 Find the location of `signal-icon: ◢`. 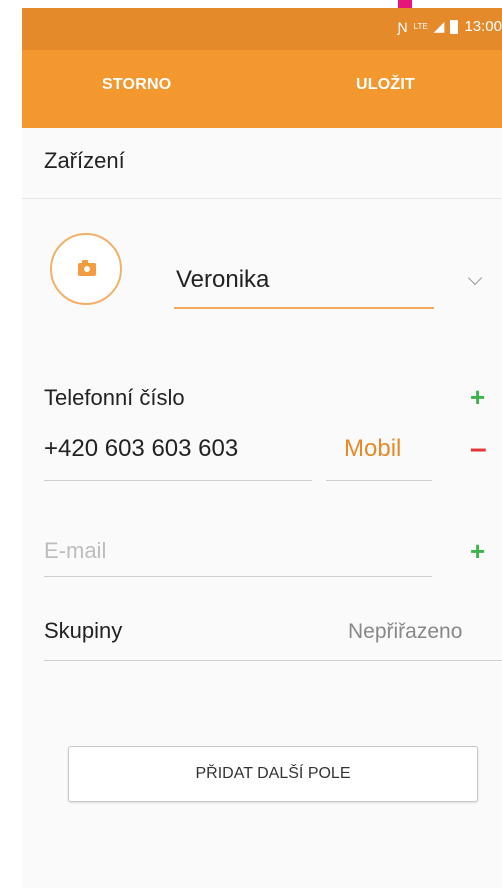

signal-icon: ◢ is located at coordinates (439, 26).